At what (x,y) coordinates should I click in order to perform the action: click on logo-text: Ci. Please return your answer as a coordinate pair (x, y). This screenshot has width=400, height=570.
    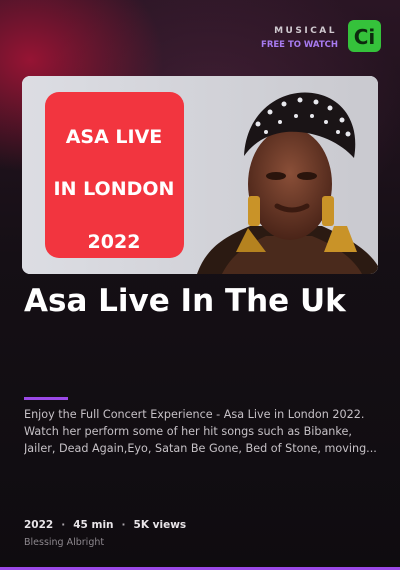
    Looking at the image, I should click on (365, 37).